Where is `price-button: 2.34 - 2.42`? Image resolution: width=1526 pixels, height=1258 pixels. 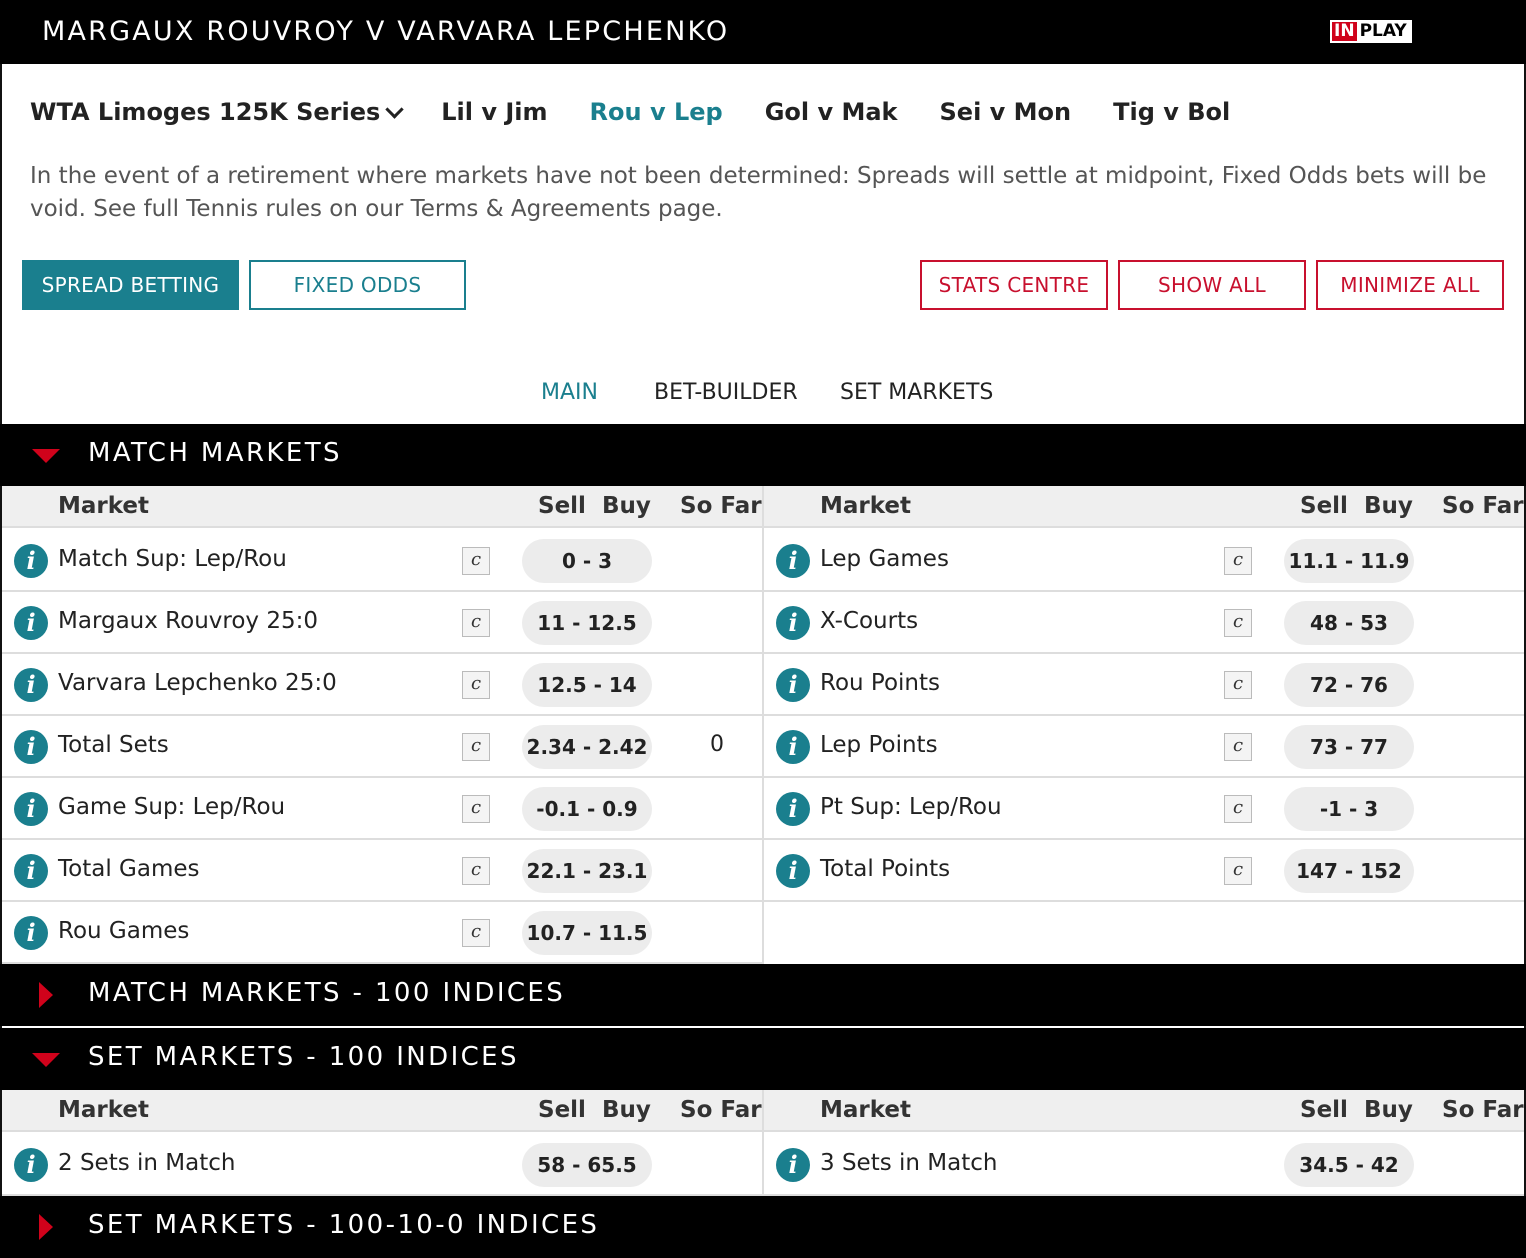 price-button: 2.34 - 2.42 is located at coordinates (587, 747).